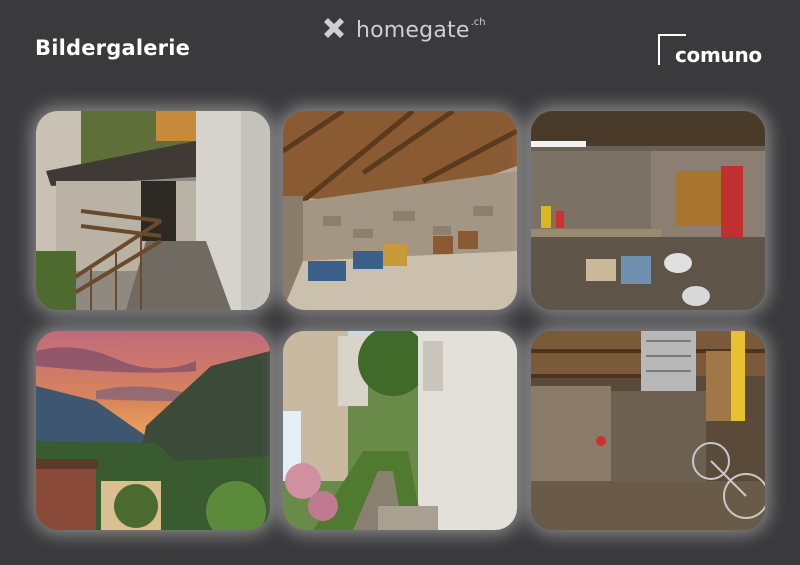  What do you see at coordinates (718, 55) in the screenshot?
I see `comuno-wordmark: comuno` at bounding box center [718, 55].